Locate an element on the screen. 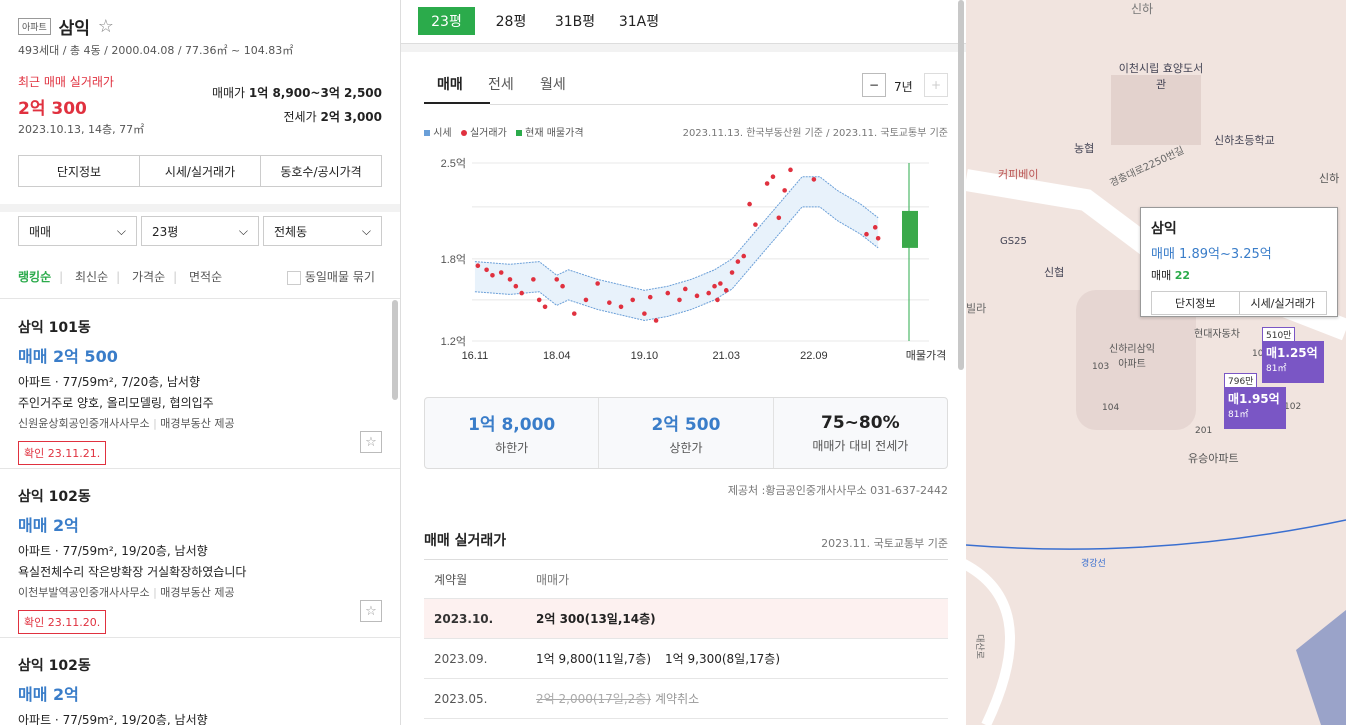 Image resolution: width=1346 pixels, height=725 pixels. listing-price: 매매 2억 500 is located at coordinates (68, 356).